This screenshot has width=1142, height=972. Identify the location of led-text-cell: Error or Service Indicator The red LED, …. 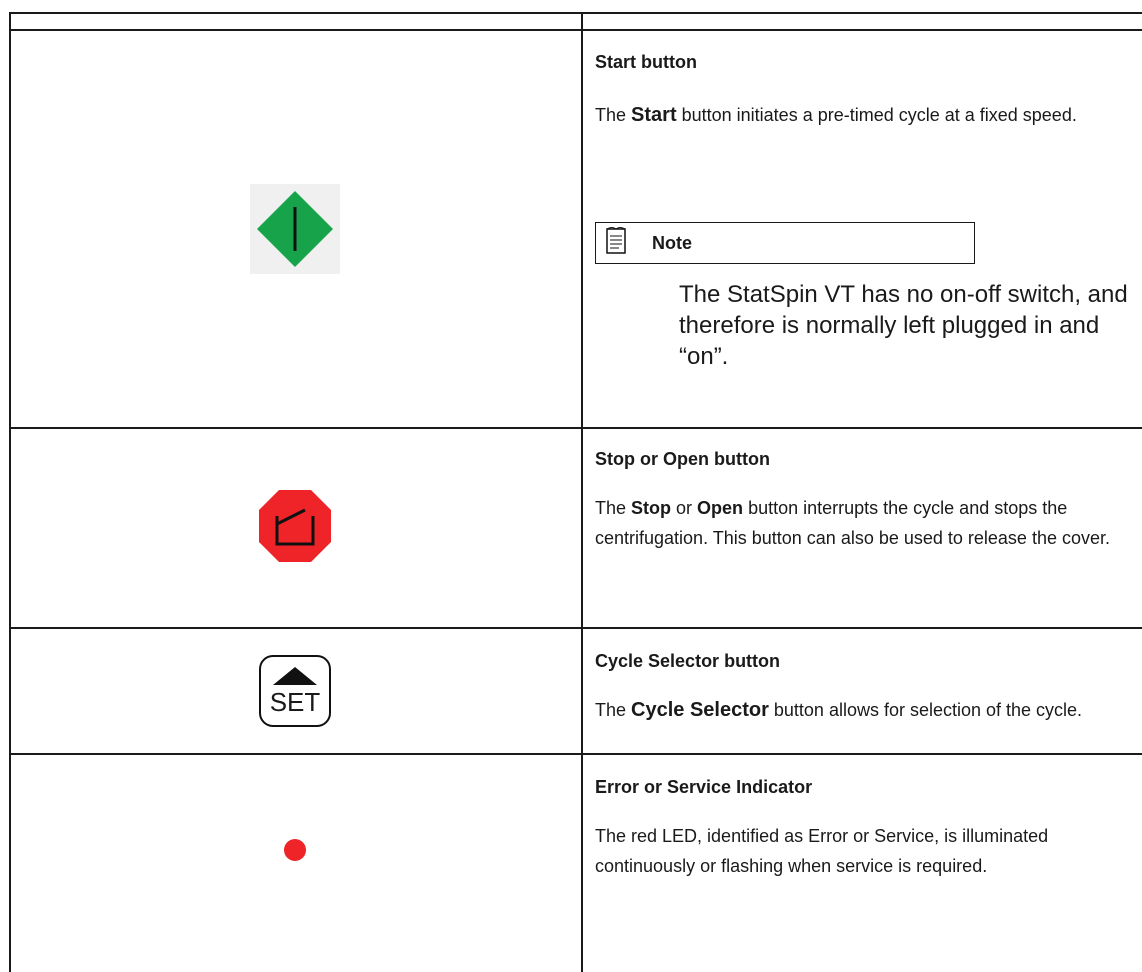
(868, 828).